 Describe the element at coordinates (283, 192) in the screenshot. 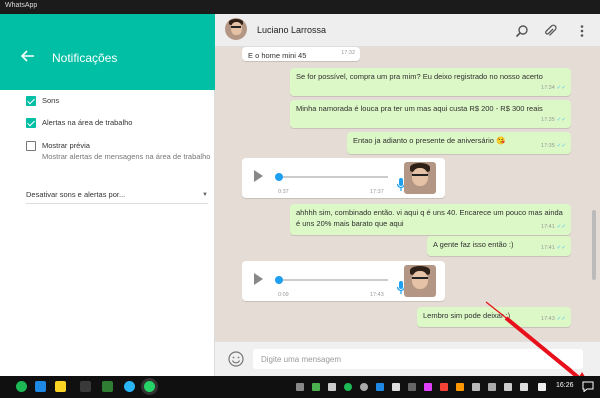

I see `voice-duration: 0:37` at that location.